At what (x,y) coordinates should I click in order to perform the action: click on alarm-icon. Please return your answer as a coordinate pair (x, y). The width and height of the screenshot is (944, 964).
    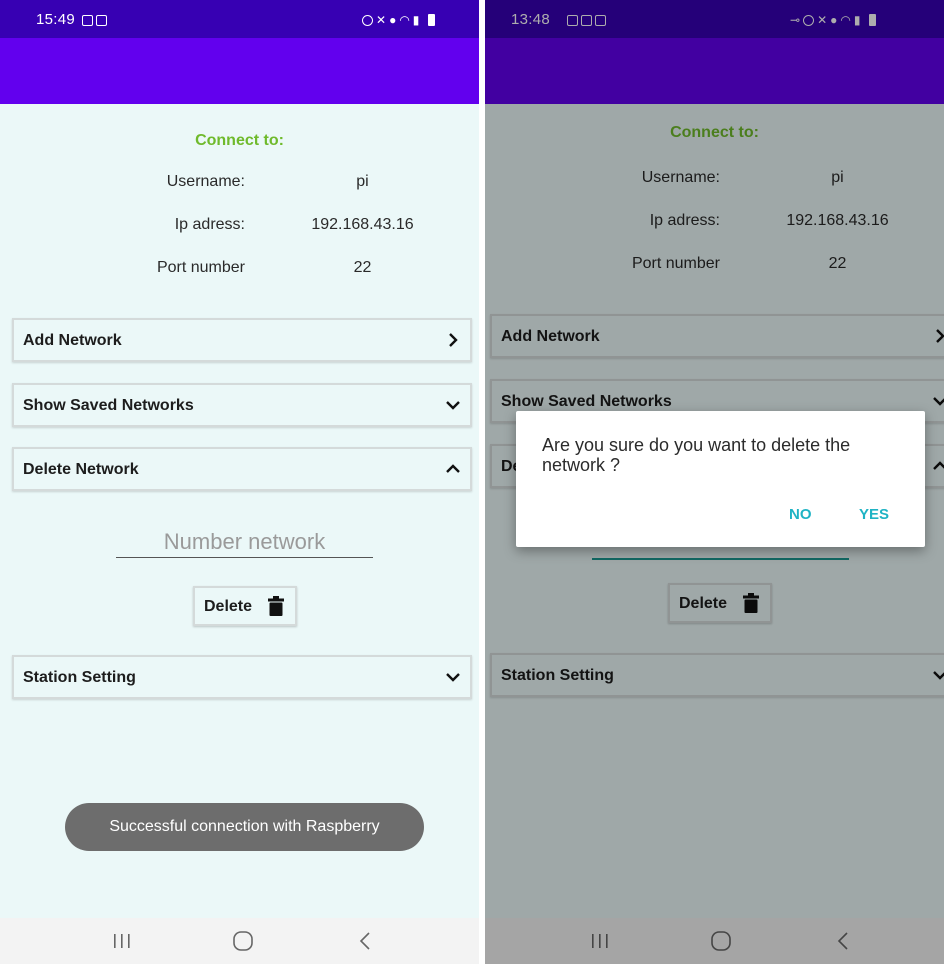
    Looking at the image, I should click on (367, 20).